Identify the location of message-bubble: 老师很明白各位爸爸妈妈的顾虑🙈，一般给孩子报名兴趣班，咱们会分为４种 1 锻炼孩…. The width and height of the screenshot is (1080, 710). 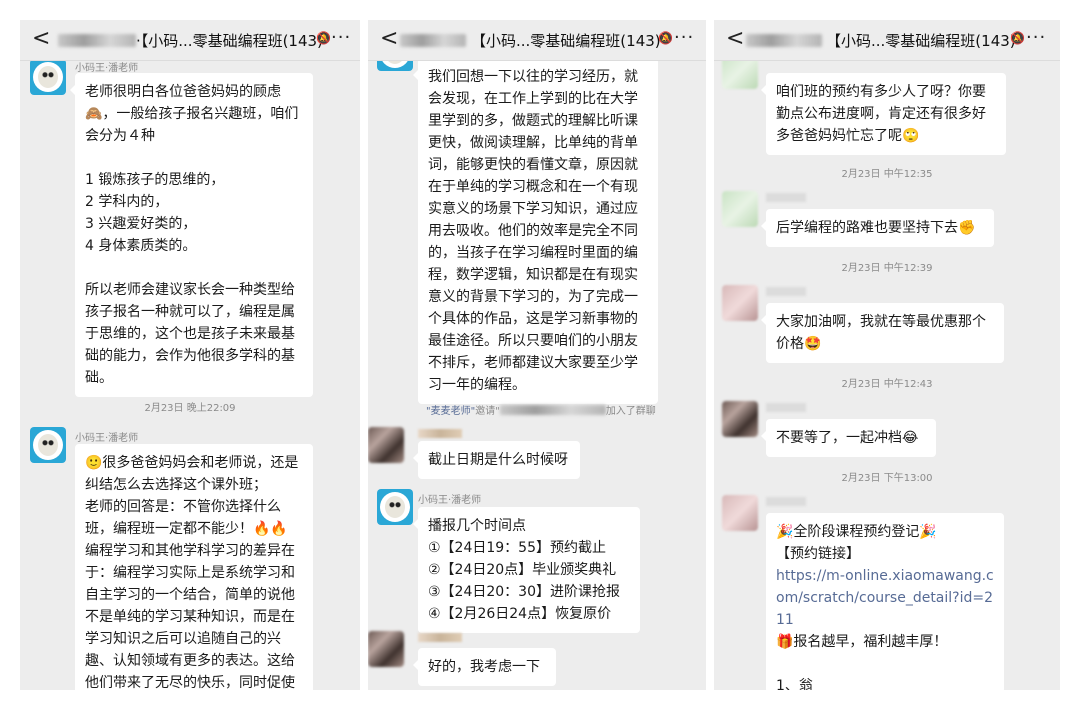
(191, 235).